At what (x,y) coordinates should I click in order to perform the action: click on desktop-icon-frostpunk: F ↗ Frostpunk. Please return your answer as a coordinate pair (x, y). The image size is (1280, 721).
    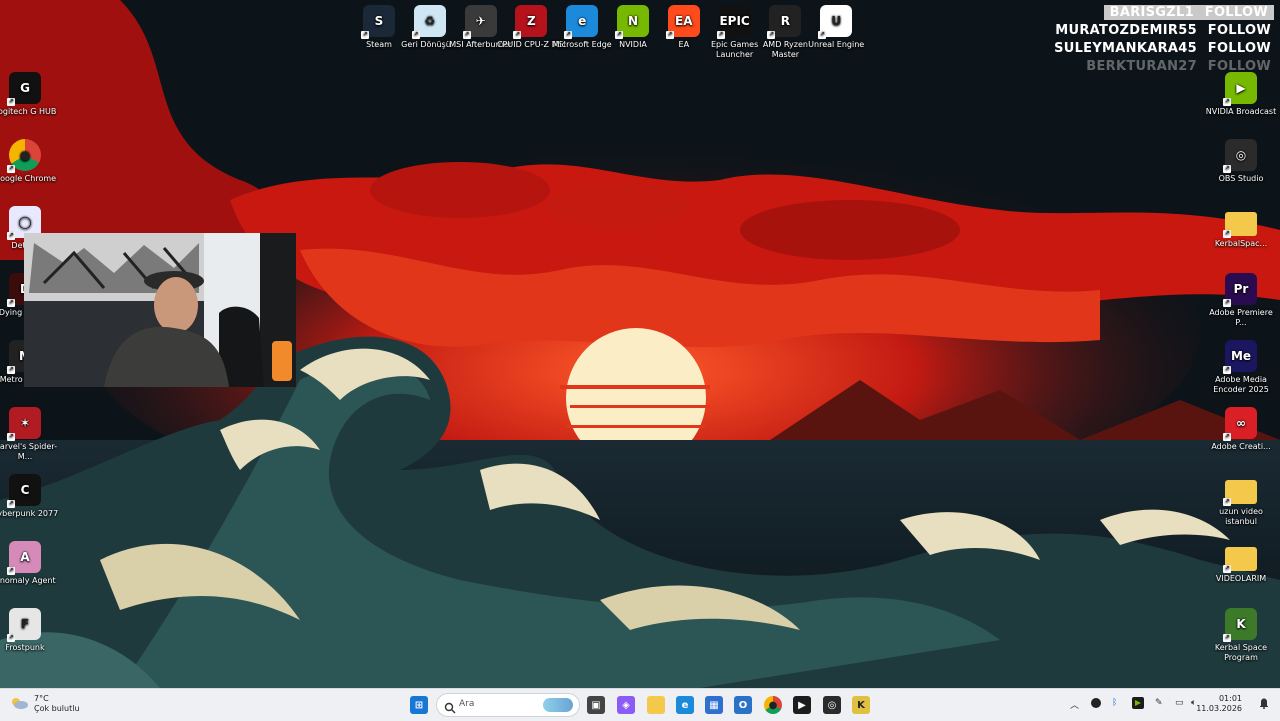
    Looking at the image, I should click on (30, 630).